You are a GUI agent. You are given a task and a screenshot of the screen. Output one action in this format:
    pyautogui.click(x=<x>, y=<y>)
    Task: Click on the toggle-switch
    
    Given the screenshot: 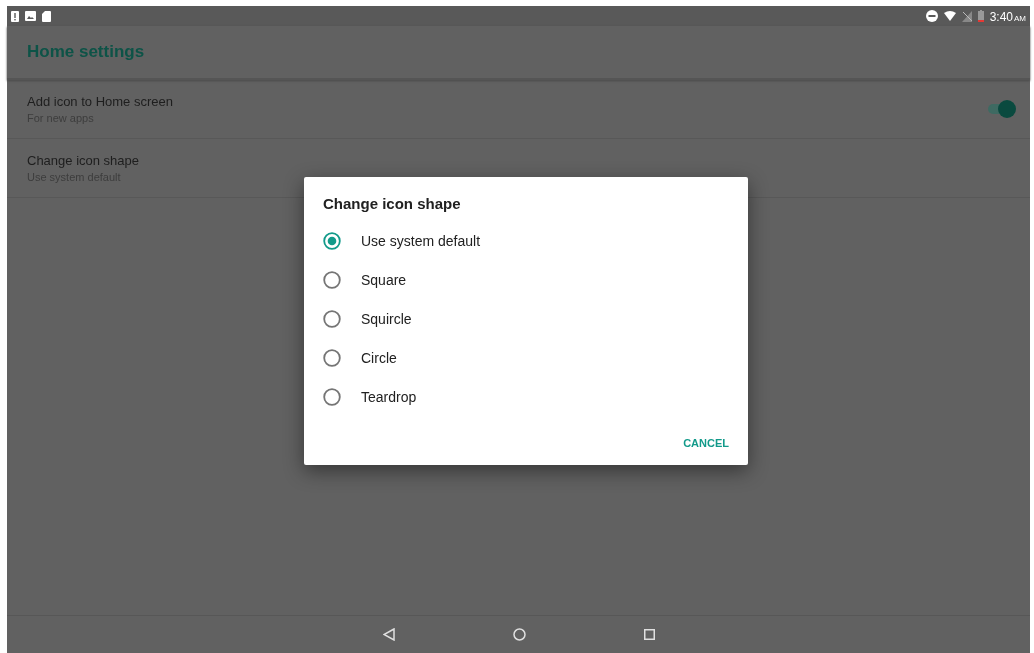 What is the action you would take?
    pyautogui.click(x=1001, y=109)
    